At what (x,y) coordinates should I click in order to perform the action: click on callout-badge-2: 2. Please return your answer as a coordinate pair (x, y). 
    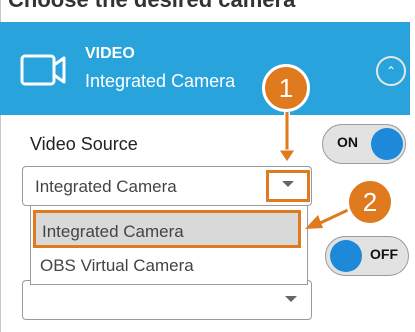
    Looking at the image, I should click on (370, 202).